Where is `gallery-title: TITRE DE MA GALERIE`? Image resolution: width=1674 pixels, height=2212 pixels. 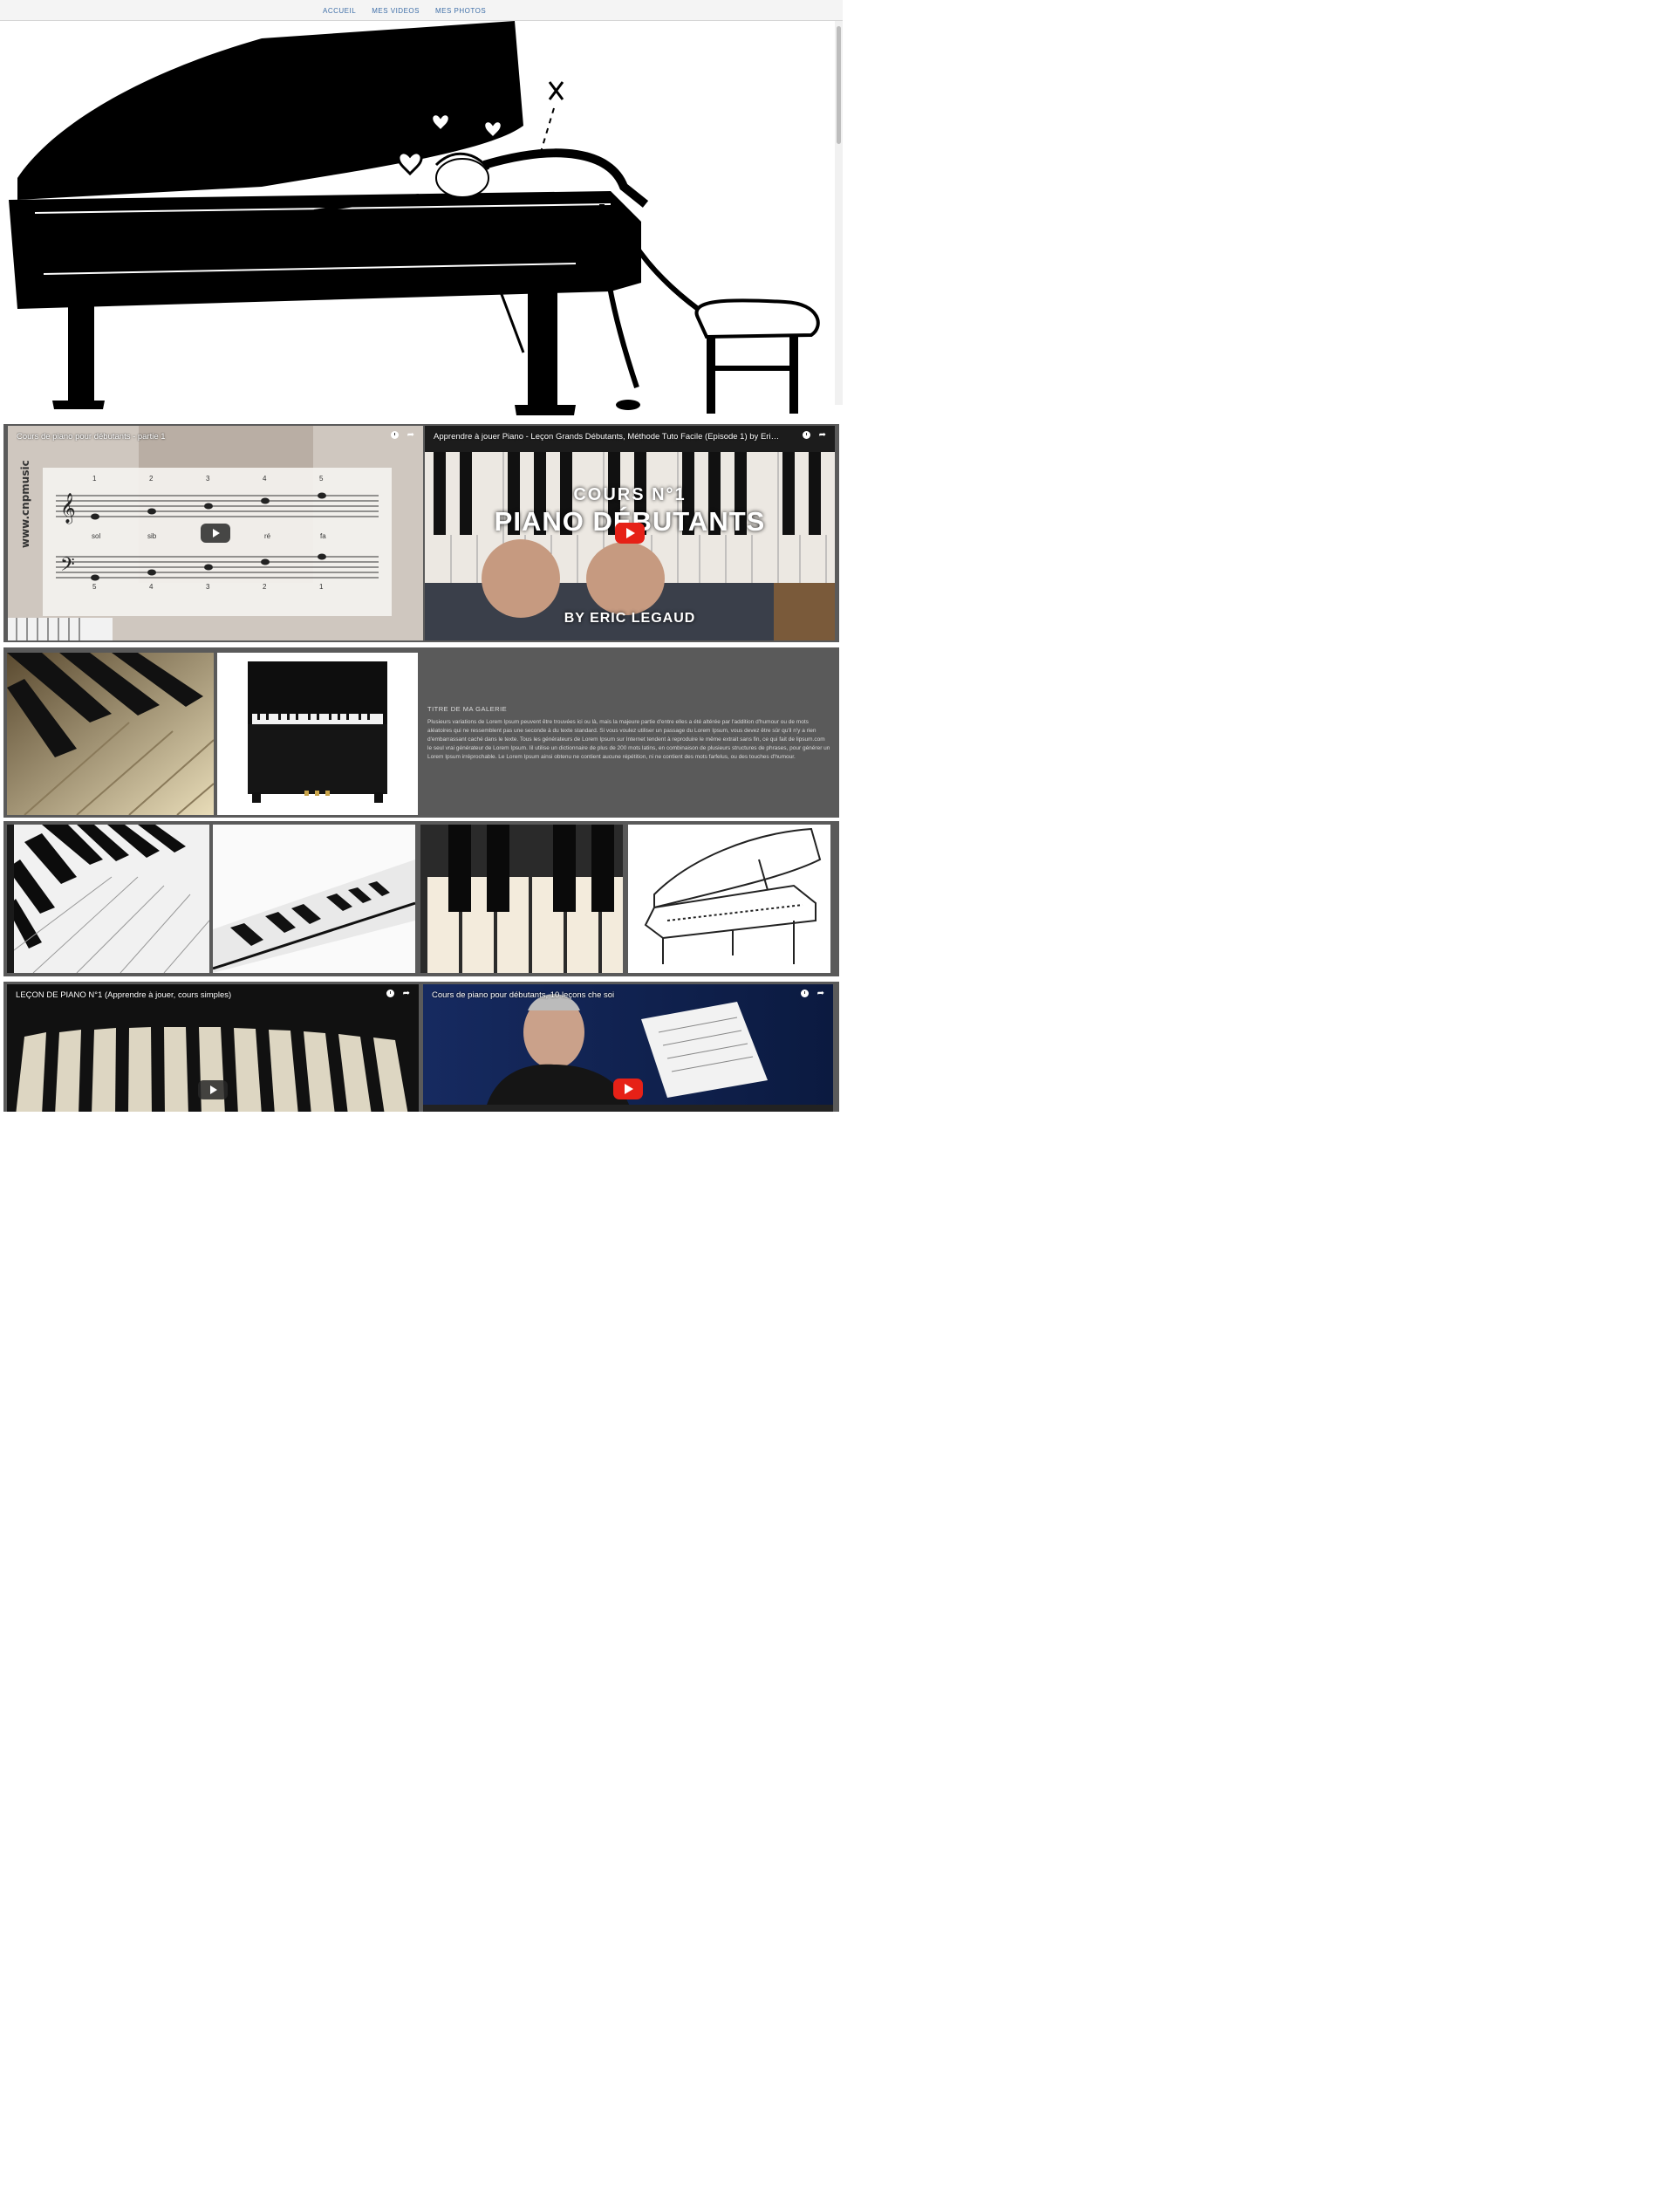
gallery-title: TITRE DE MA GALERIE is located at coordinates (467, 709).